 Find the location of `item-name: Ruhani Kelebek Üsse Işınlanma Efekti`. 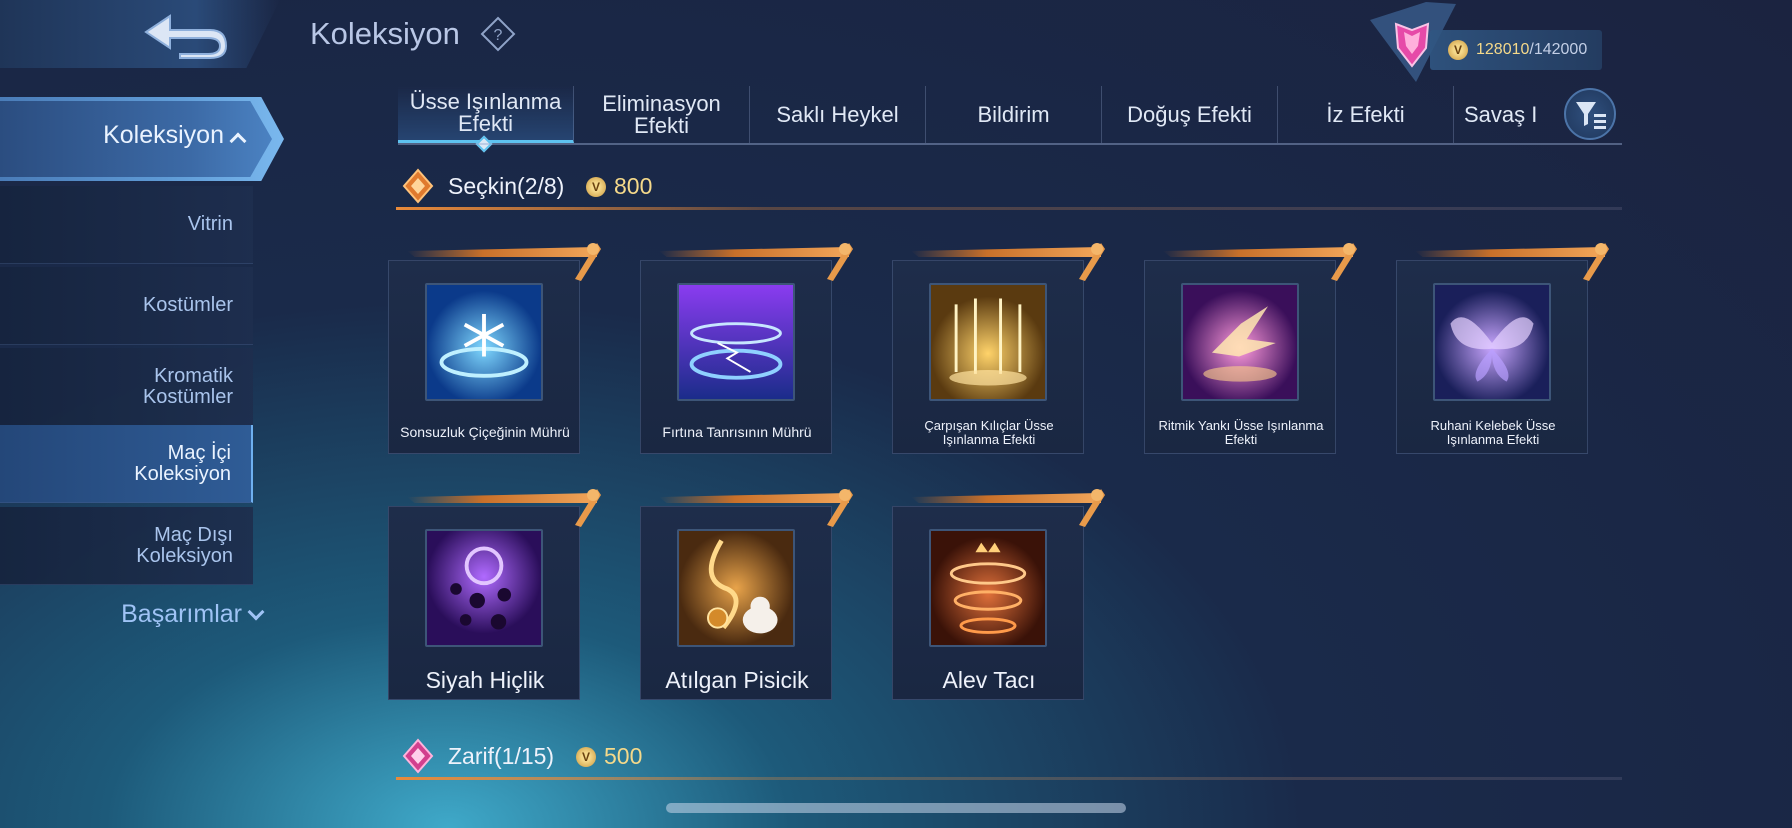

item-name: Ruhani Kelebek Üsse Işınlanma Efekti is located at coordinates (1493, 432).